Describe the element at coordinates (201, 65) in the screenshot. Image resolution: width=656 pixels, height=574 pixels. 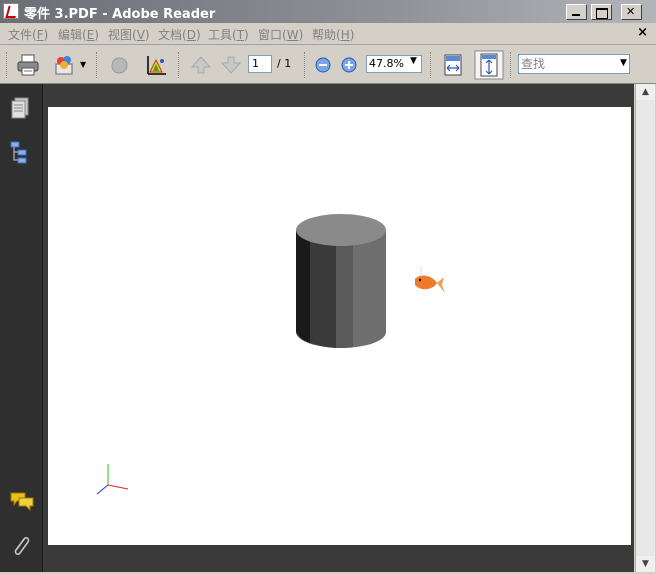
I see `previous-page-icon` at that location.